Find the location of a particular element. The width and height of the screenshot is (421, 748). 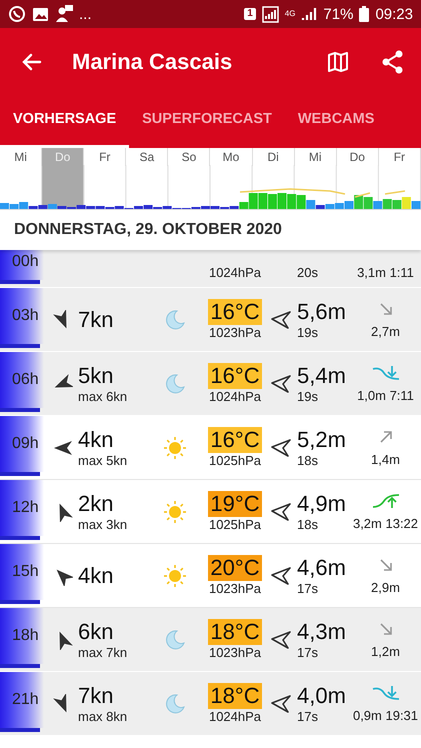

image-icon is located at coordinates (40, 14).